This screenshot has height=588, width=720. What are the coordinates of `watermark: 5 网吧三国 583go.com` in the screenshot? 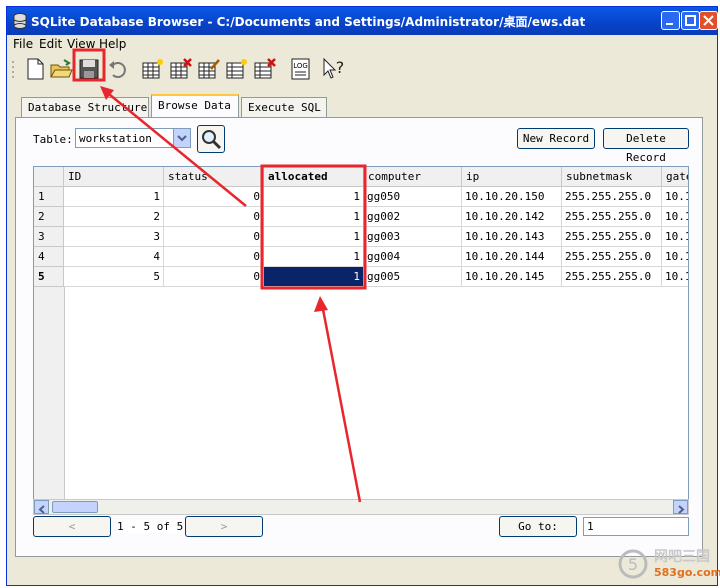 It's located at (669, 565).